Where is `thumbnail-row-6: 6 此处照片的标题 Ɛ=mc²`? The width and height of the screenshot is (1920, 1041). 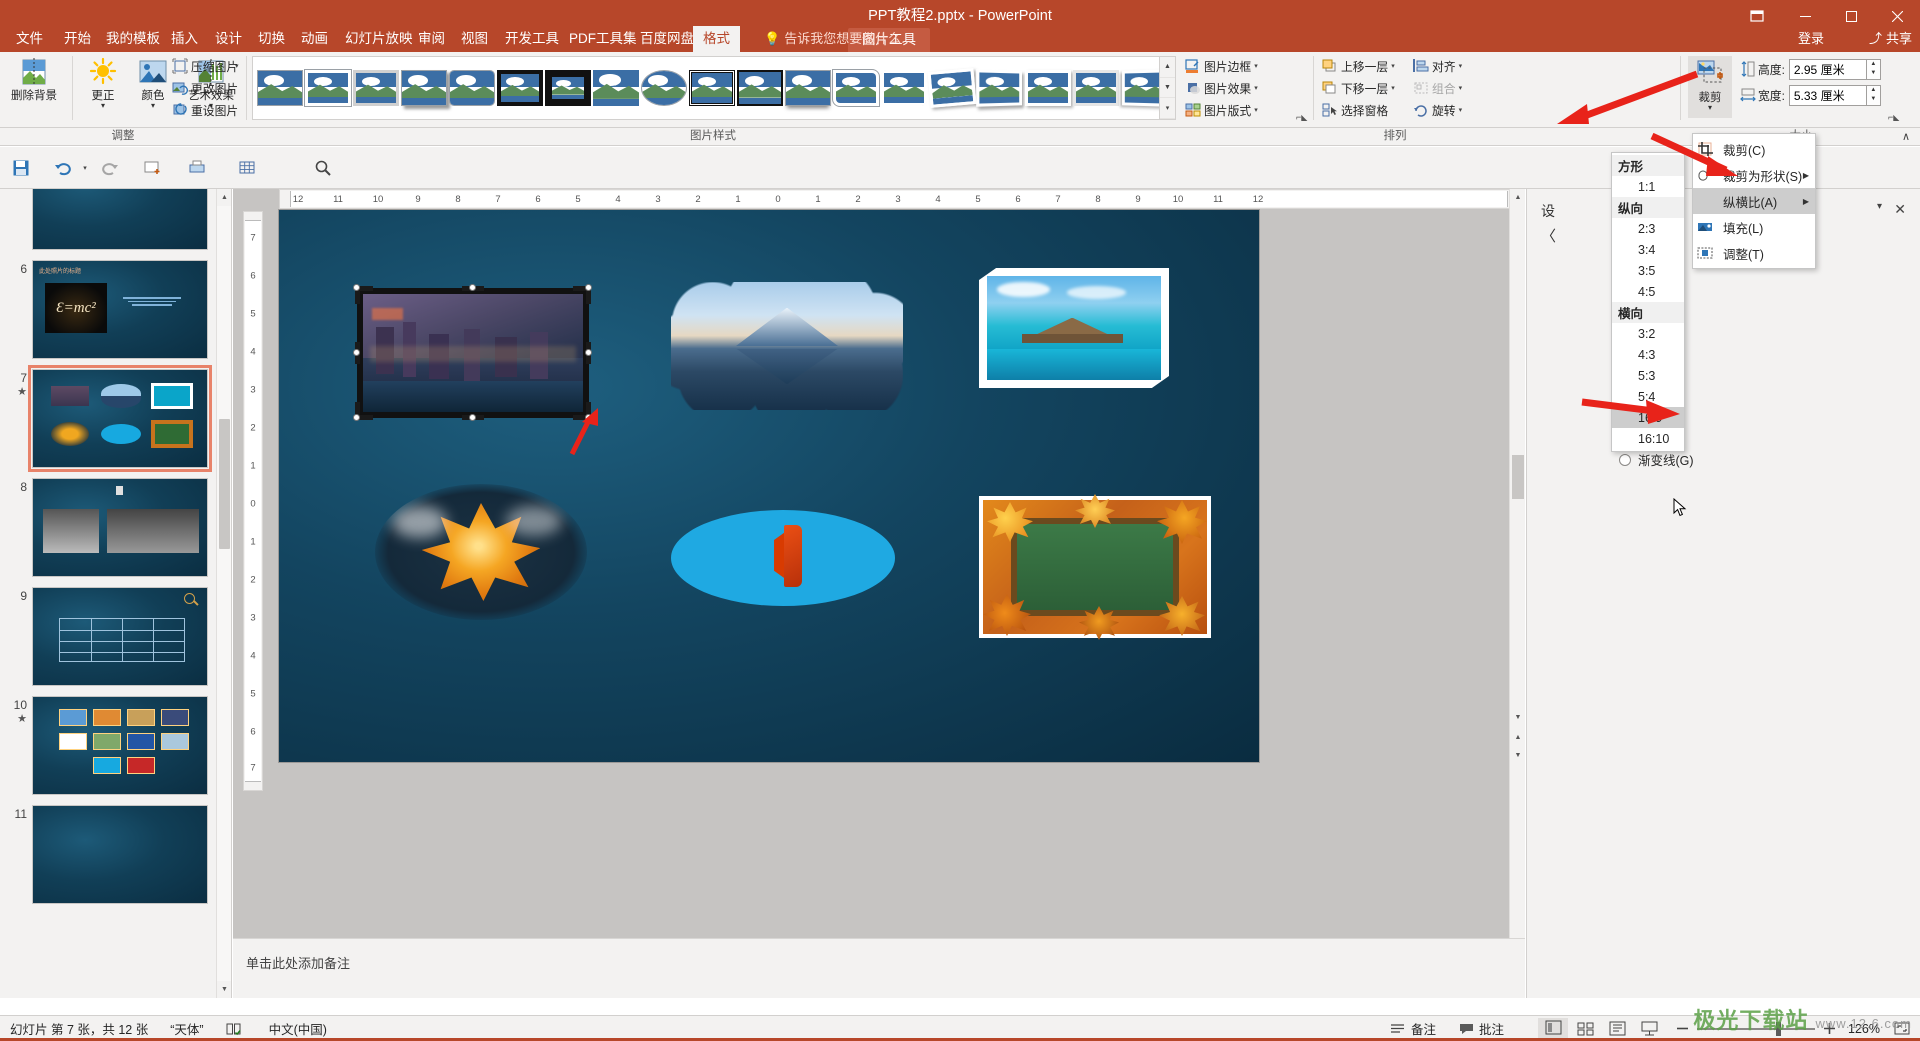
thumbnail-row-6: 6 此处照片的标题 Ɛ=mc² is located at coordinates (108, 309).